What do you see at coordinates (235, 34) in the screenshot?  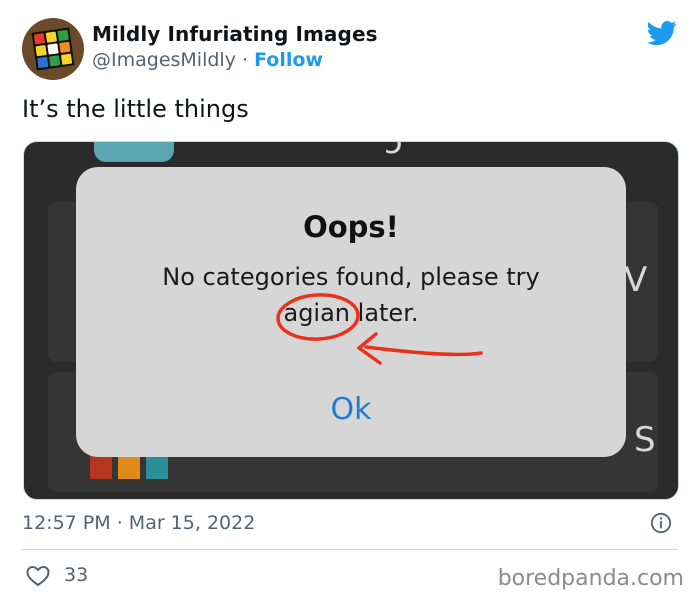 I see `author-name: Mildly Infuriating Images` at bounding box center [235, 34].